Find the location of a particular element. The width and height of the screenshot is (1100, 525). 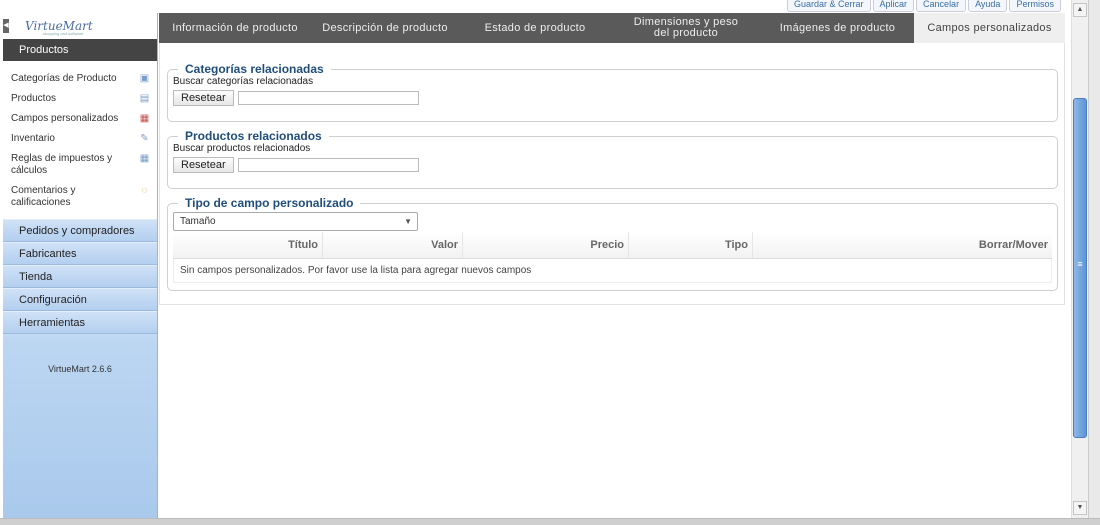

sidebar-item-tax-rules: Reglas de impuestos y cálculos ▦ is located at coordinates (80, 165).